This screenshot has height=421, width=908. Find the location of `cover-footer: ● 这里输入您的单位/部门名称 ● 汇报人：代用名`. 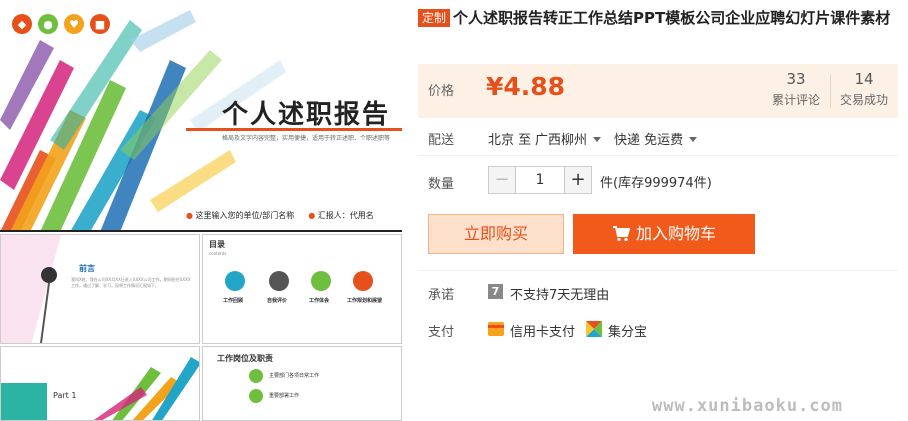

cover-footer: ● 这里输入您的单位/部门名称 ● 汇报人：代用名 is located at coordinates (280, 215).